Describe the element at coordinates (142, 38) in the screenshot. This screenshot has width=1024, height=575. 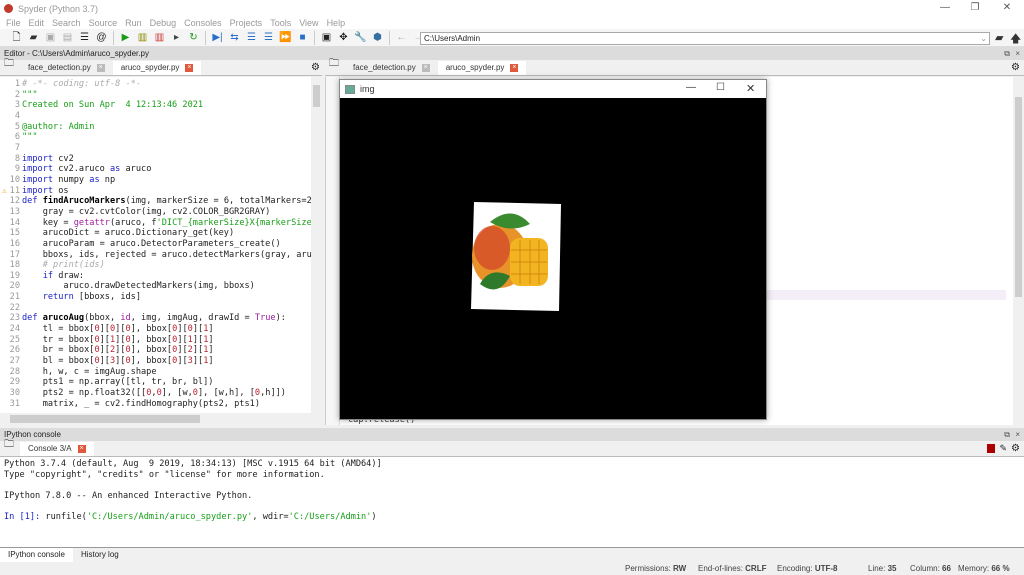
I see `run-cell-icon: ▥` at that location.